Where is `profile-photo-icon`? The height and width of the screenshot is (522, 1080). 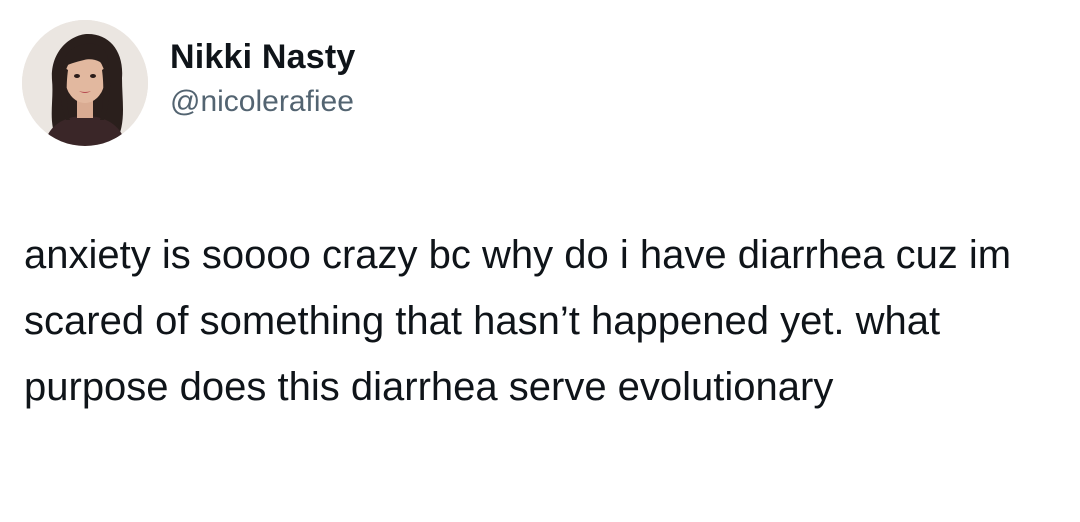
profile-photo-icon is located at coordinates (85, 83).